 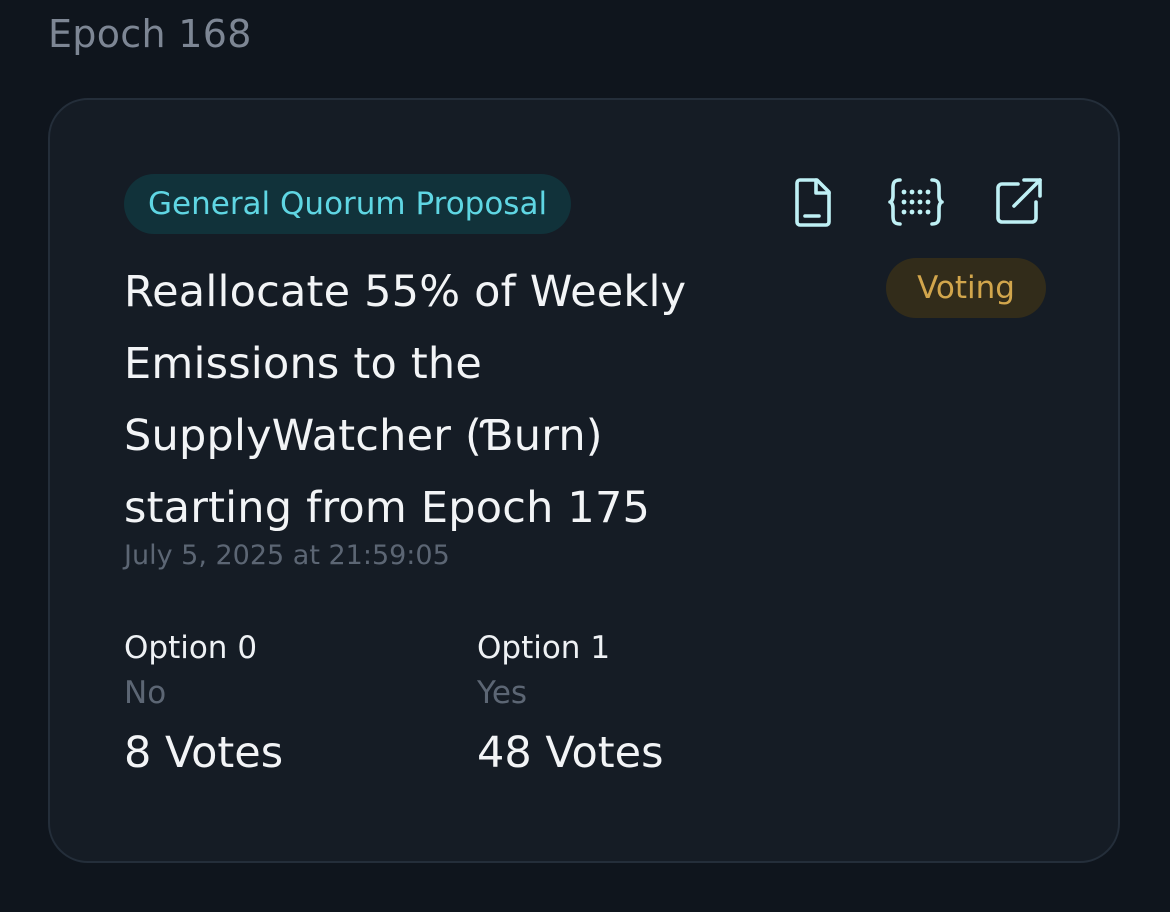 What do you see at coordinates (570, 753) in the screenshot?
I see `option-vote-count: 48 Votes` at bounding box center [570, 753].